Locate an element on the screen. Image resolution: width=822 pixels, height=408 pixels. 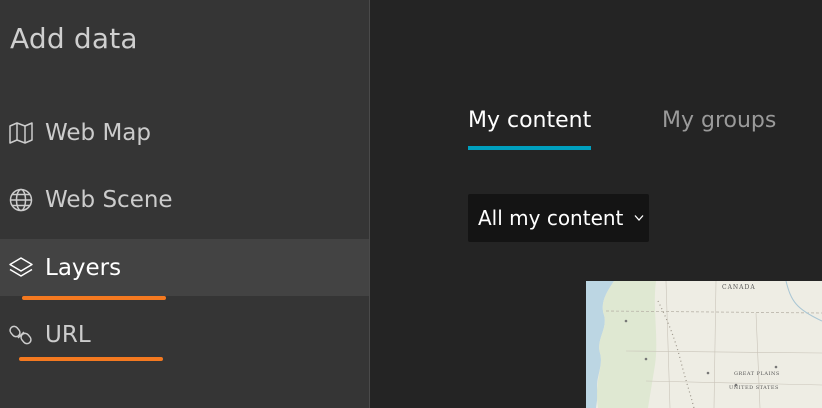
sidebar-item-url: URL is located at coordinates (184, 334).